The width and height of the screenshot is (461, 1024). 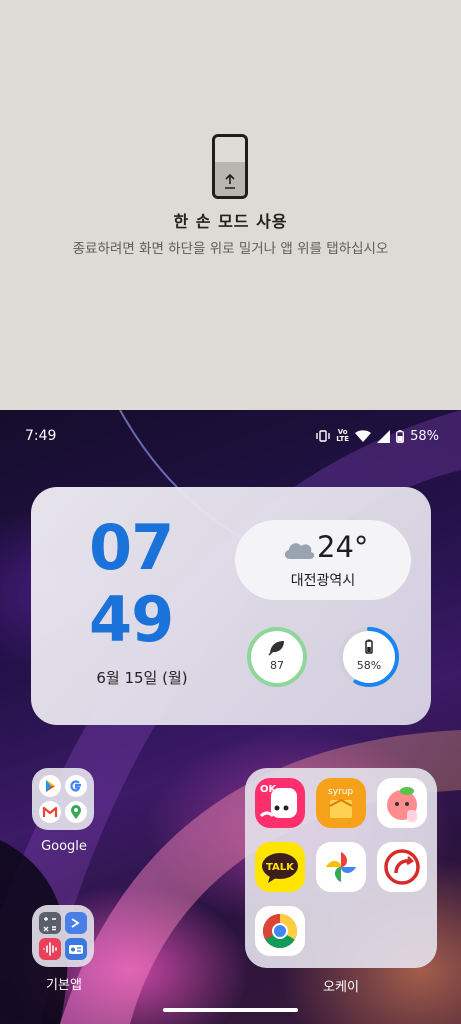 What do you see at coordinates (343, 547) in the screenshot?
I see `weather-temperature: 24°` at bounding box center [343, 547].